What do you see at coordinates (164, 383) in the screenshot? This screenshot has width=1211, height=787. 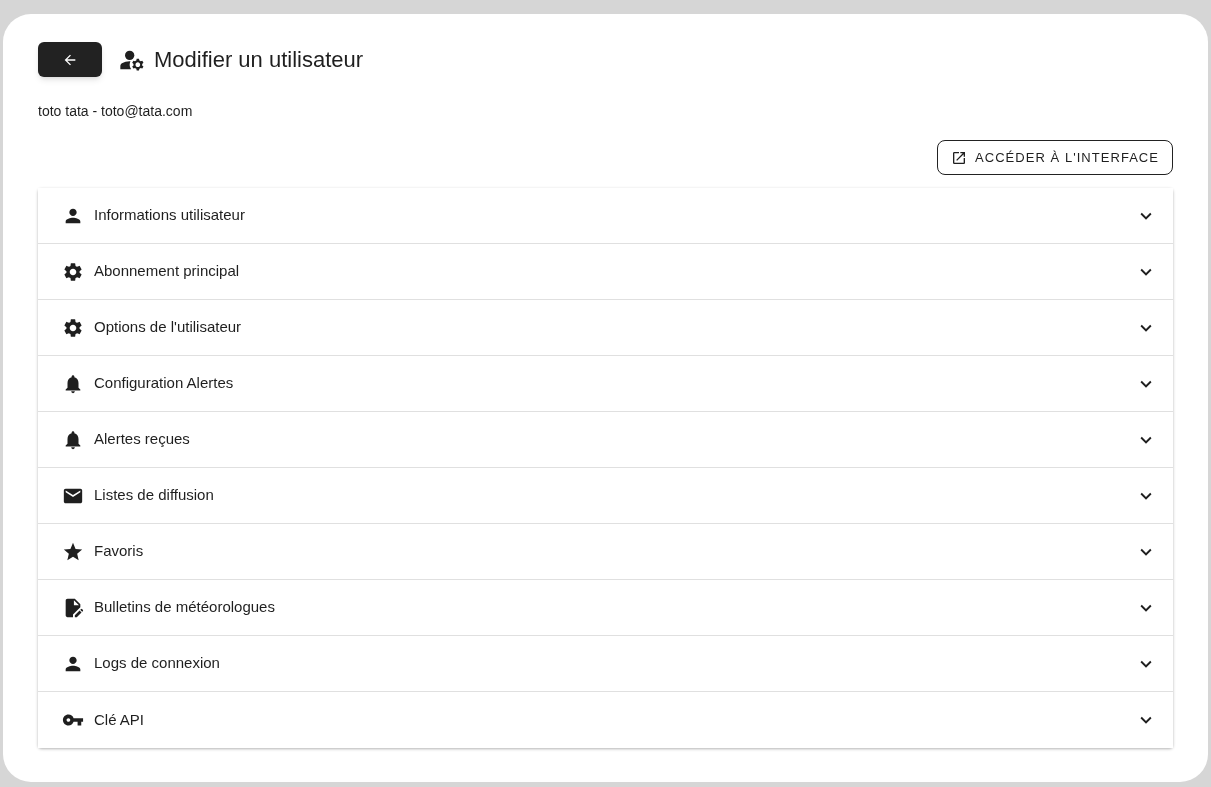 I see `accordion-label: Configuration Alertes` at bounding box center [164, 383].